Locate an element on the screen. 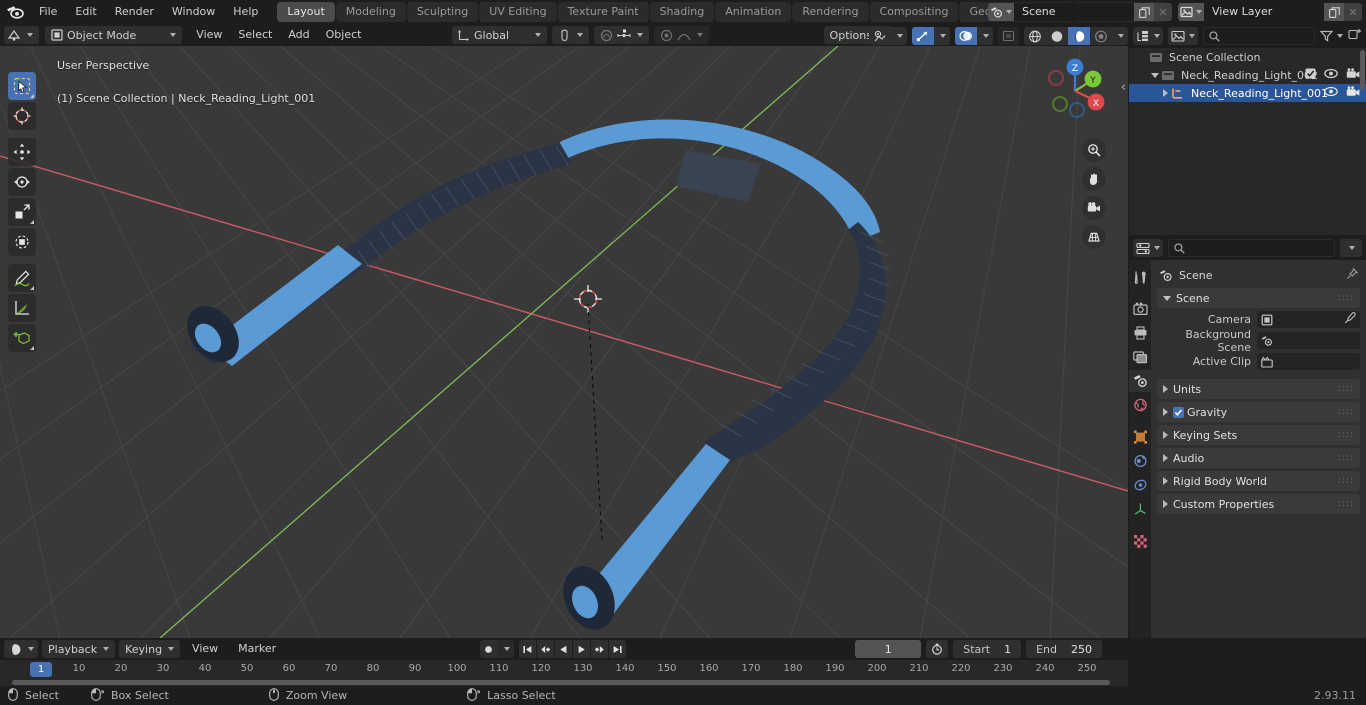 Image resolution: width=1366 pixels, height=705 pixels. scene-tab is located at coordinates (1140, 381).